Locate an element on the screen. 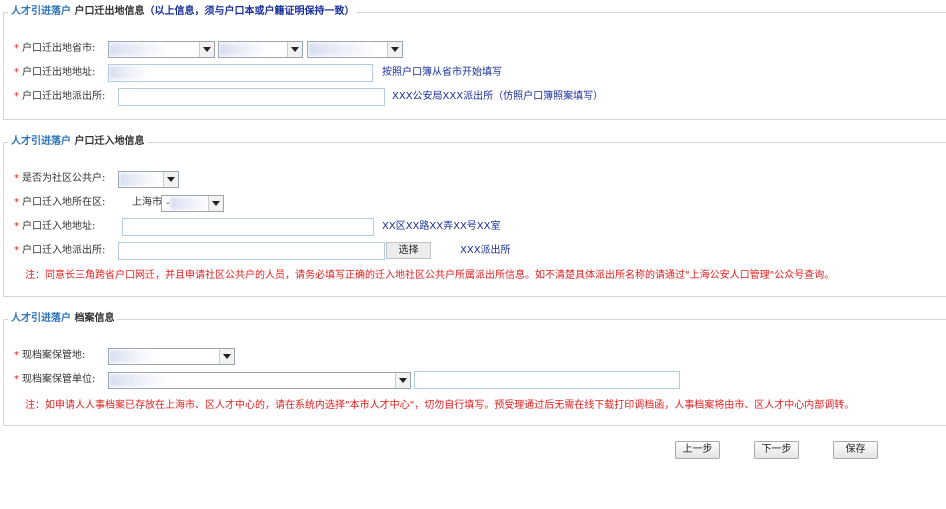  emigration-address-label: * 户口迁出地地址: is located at coordinates (55, 72).